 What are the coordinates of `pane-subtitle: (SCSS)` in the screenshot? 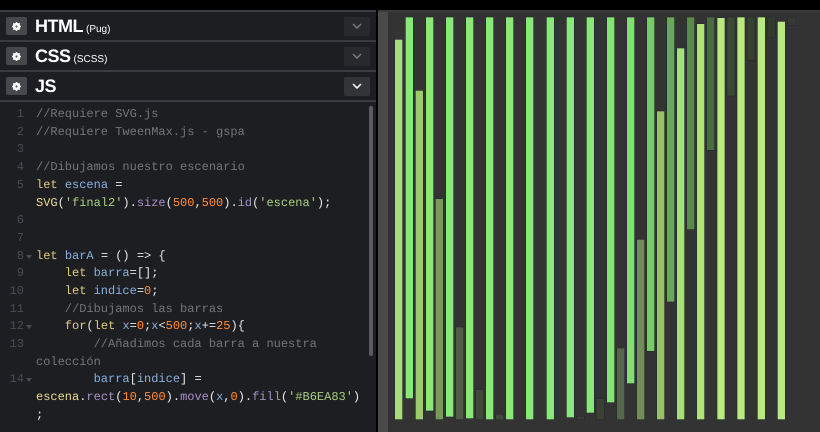 It's located at (91, 59).